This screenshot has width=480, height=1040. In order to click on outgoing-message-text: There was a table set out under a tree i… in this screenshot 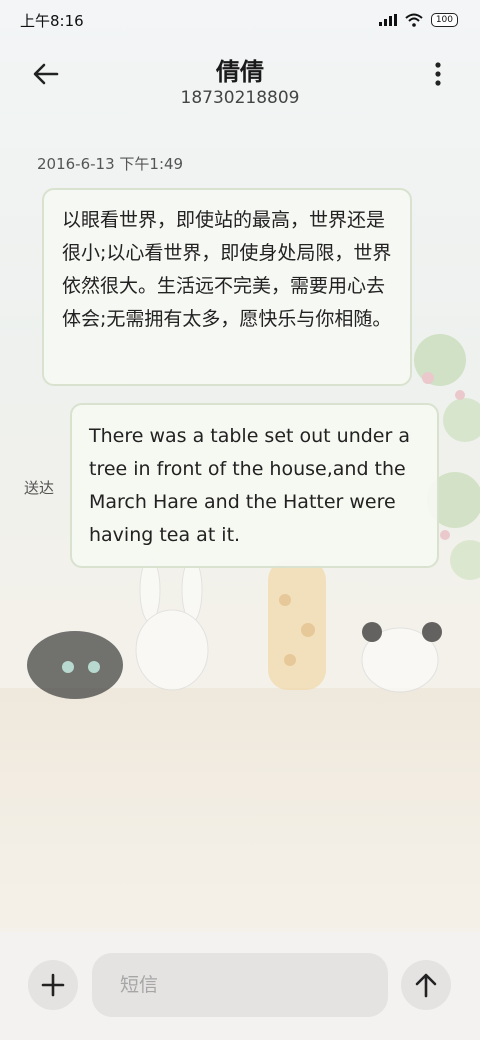, I will do `click(249, 485)`.